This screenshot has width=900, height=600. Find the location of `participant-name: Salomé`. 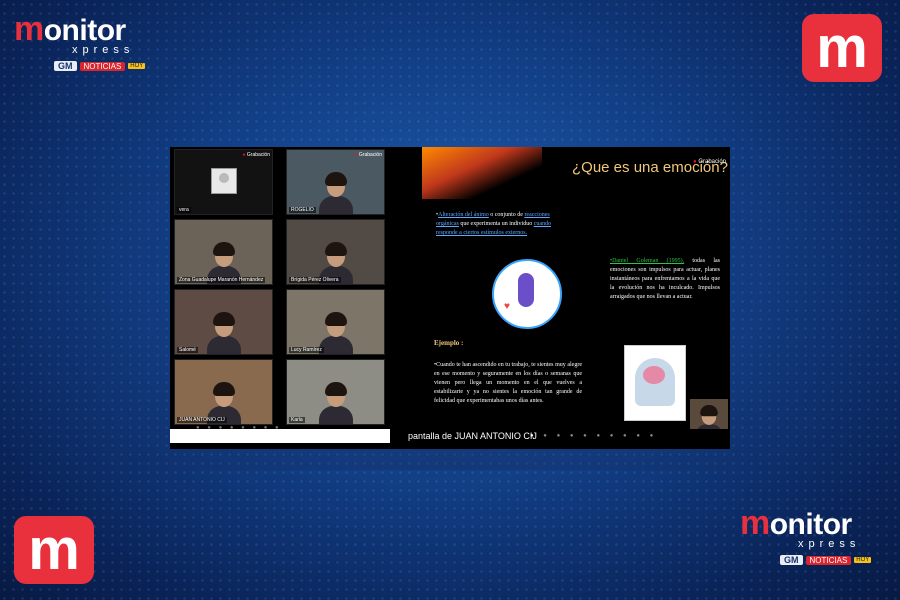

participant-name: Salomé is located at coordinates (187, 350).